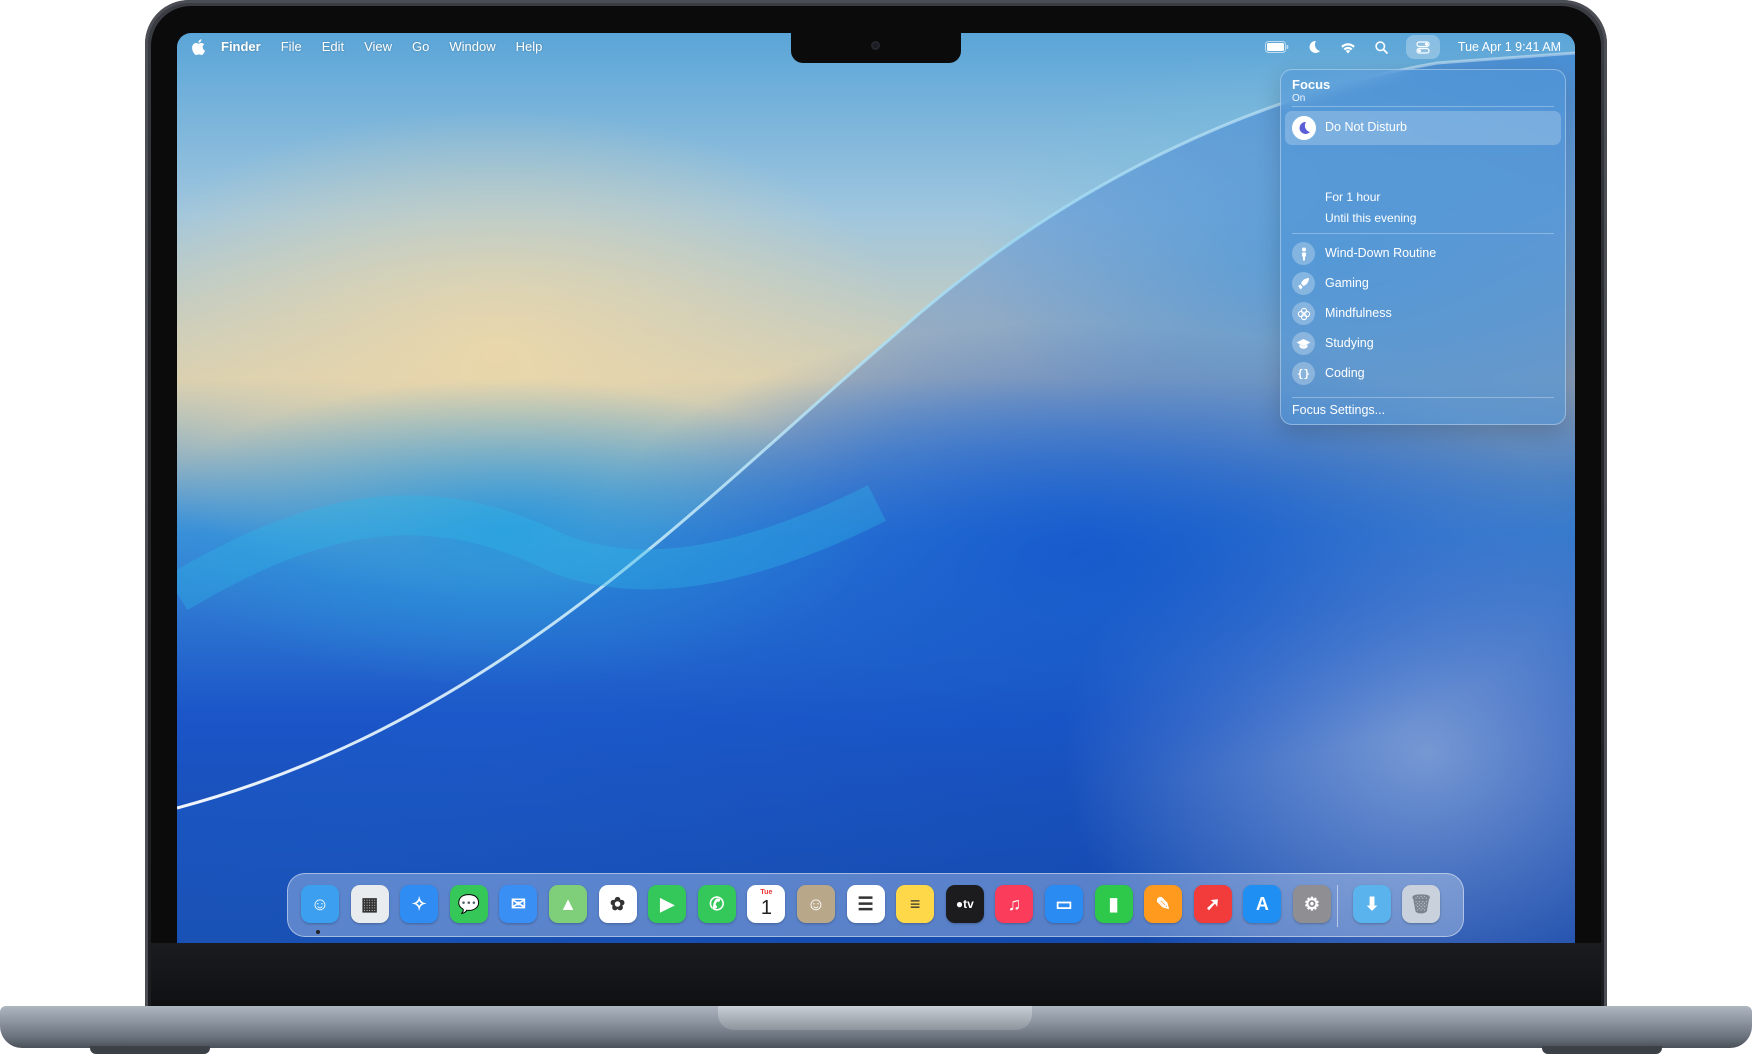  Describe the element at coordinates (1509, 47) in the screenshot. I see `menu-clock: Tue Apr 1 9:41 AM` at that location.